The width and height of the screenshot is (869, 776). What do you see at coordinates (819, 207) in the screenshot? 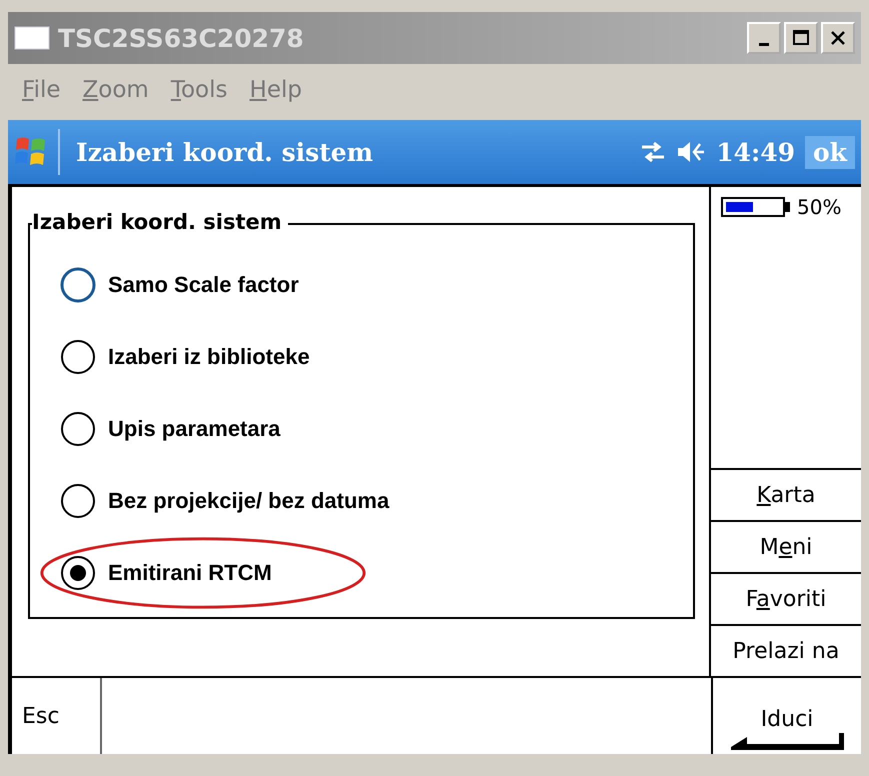
I see `battery-percentage: 50%` at bounding box center [819, 207].